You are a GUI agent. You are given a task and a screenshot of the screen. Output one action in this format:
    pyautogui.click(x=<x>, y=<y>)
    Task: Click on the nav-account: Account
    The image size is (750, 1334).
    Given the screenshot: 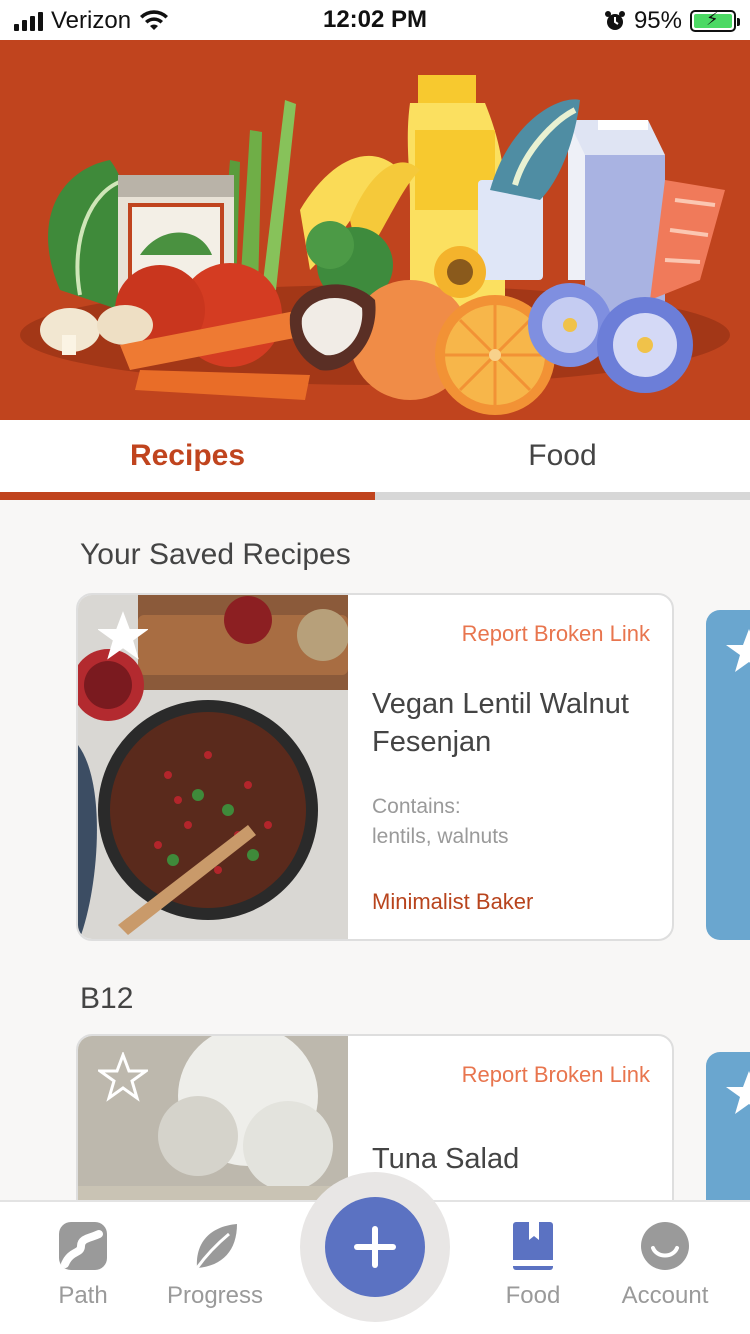 What is the action you would take?
    pyautogui.click(x=665, y=1265)
    